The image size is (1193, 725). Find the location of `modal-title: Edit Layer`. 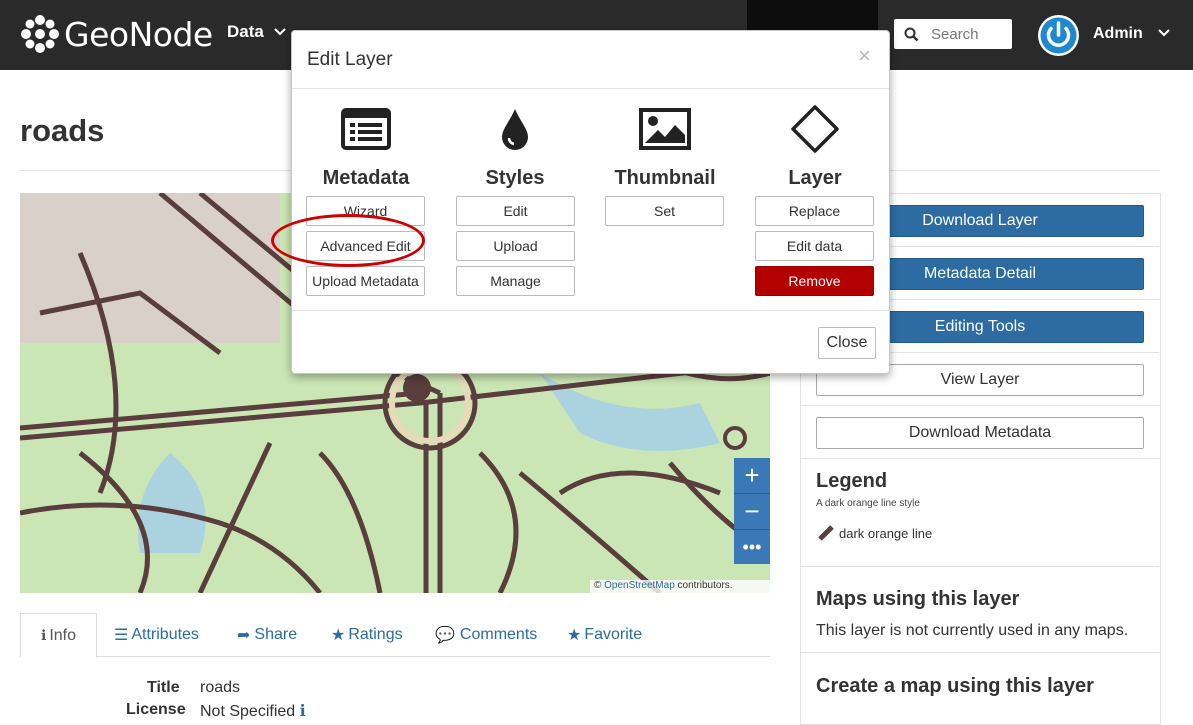

modal-title: Edit Layer is located at coordinates (350, 59).